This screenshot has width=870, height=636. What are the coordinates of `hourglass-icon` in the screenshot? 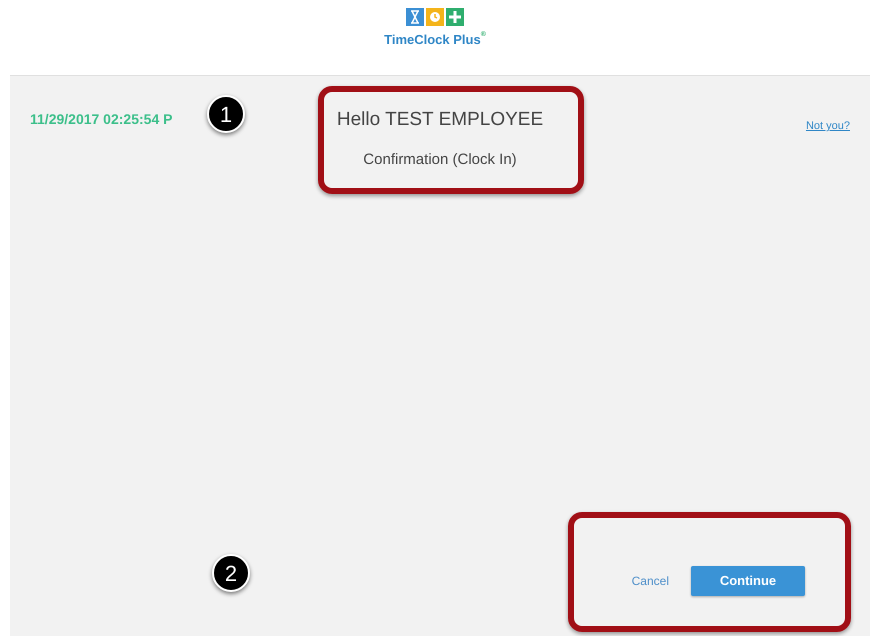 It's located at (415, 17).